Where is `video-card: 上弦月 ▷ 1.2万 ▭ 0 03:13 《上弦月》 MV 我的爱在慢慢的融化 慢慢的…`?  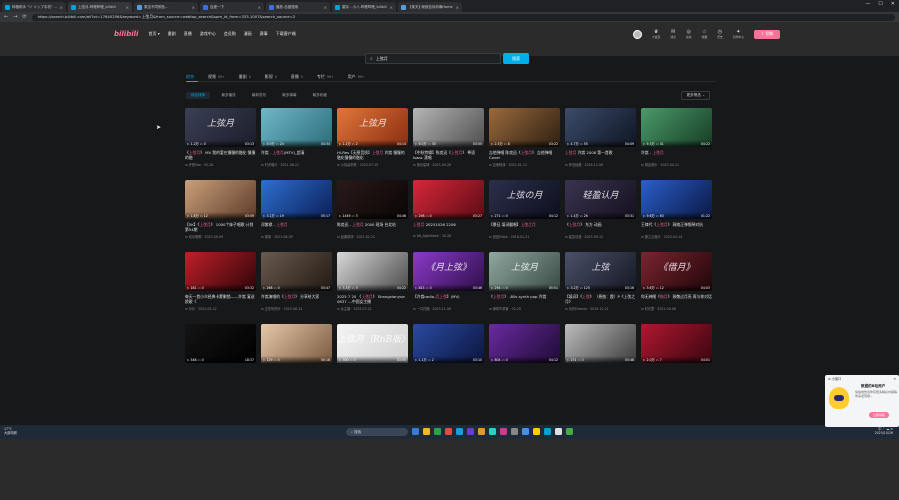
video-card: 上弦月 ▷ 1.2万 ▭ 0 03:13 《上弦月》 MV 我的爱在慢慢的融化 慢慢的… is located at coordinates (220, 141).